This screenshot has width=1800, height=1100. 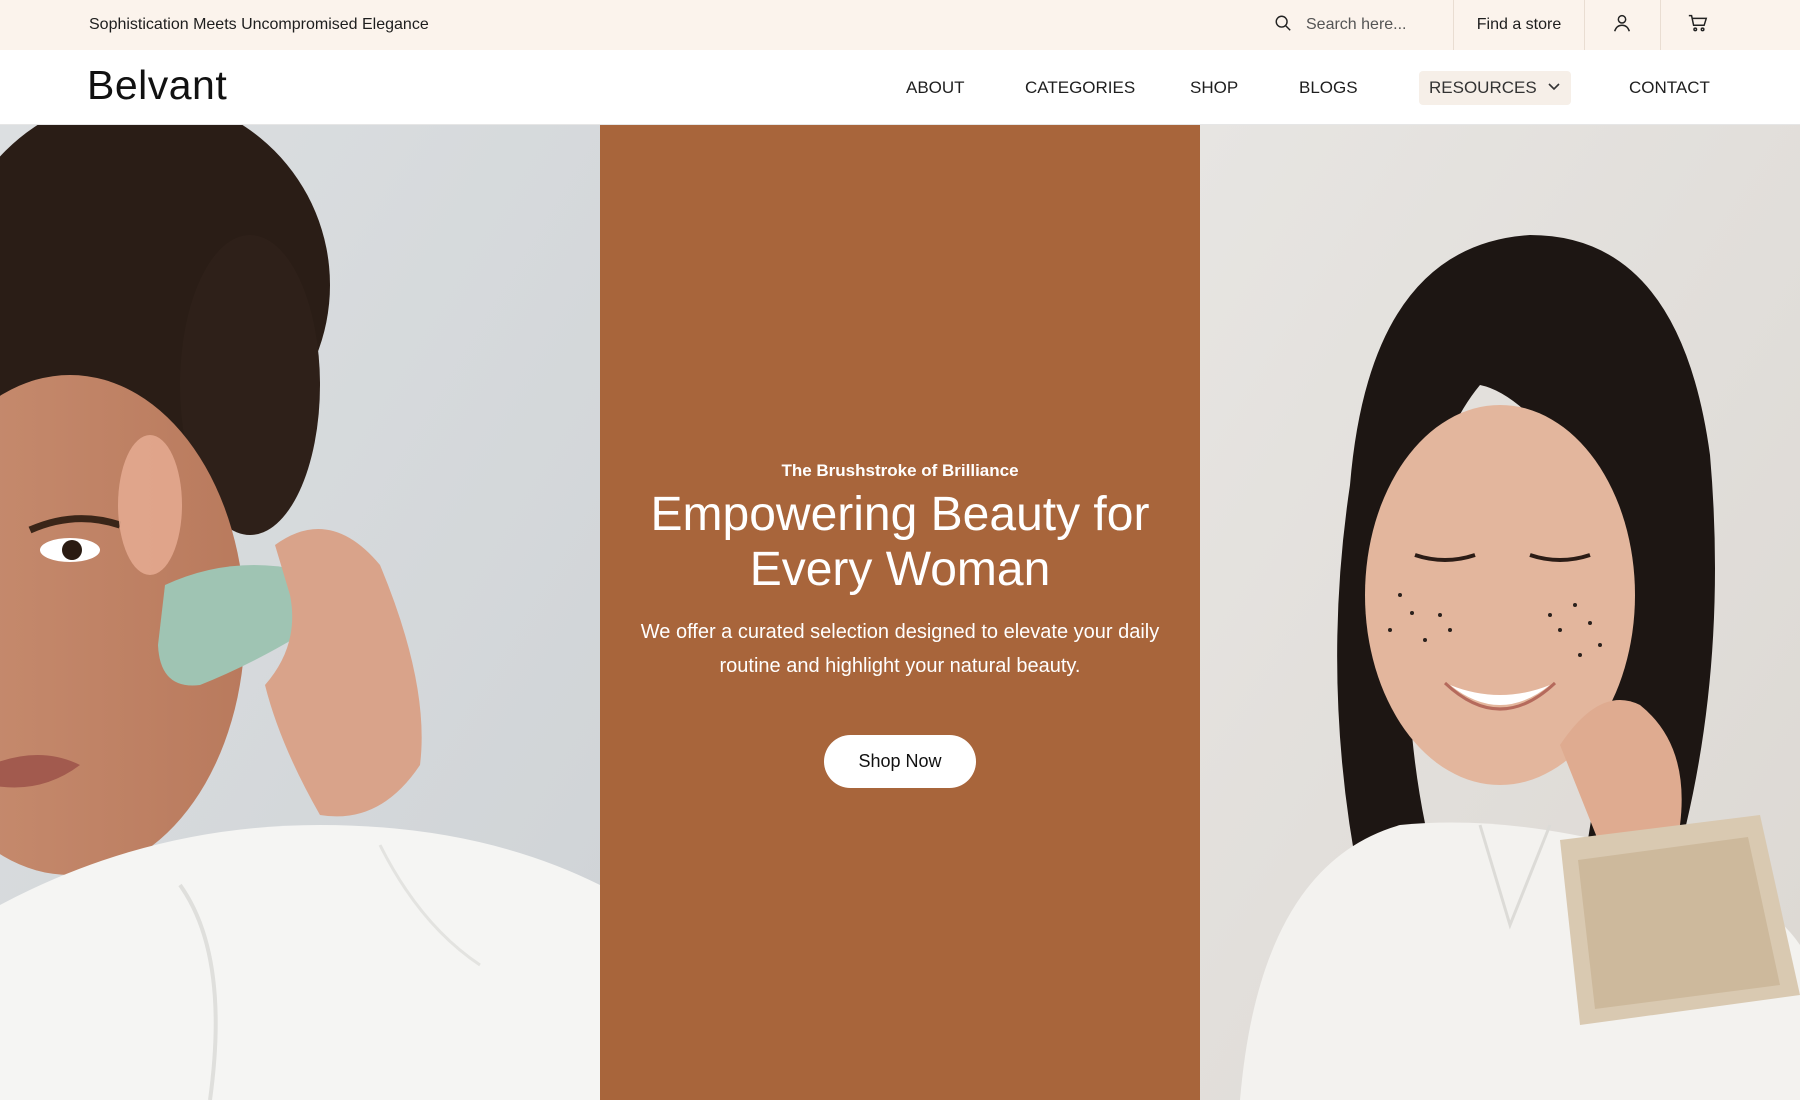 I want to click on nav-blogs: BLOGS, so click(x=1328, y=88).